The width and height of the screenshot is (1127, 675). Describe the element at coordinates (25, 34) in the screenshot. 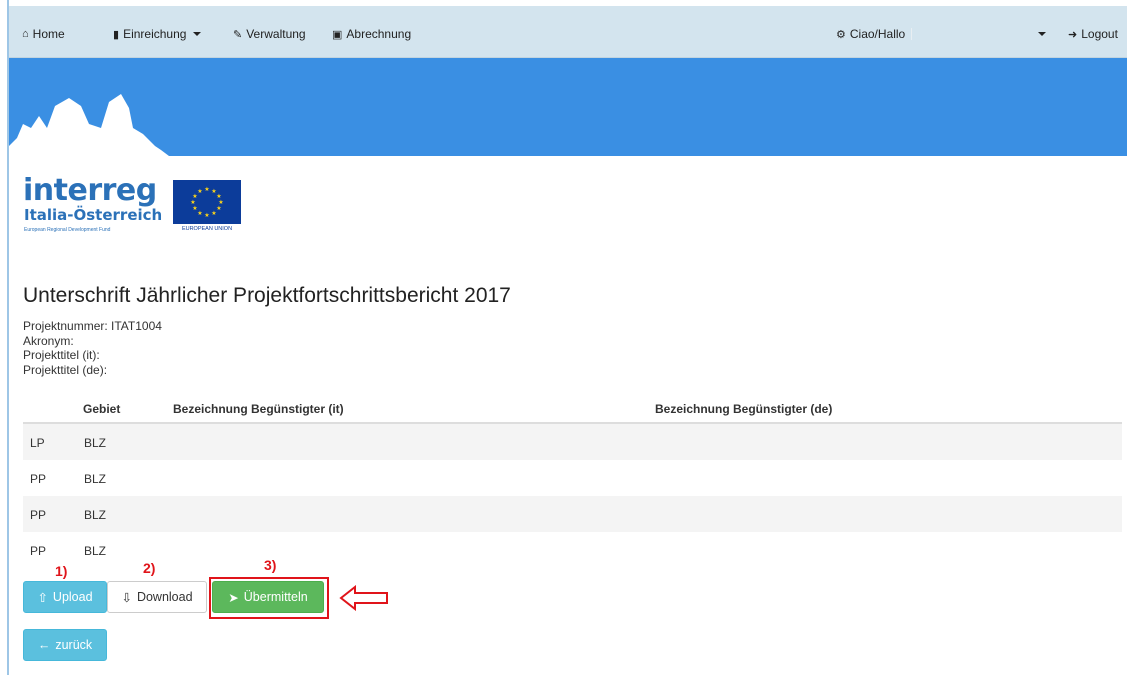

I see `home-icon: ⌂` at that location.